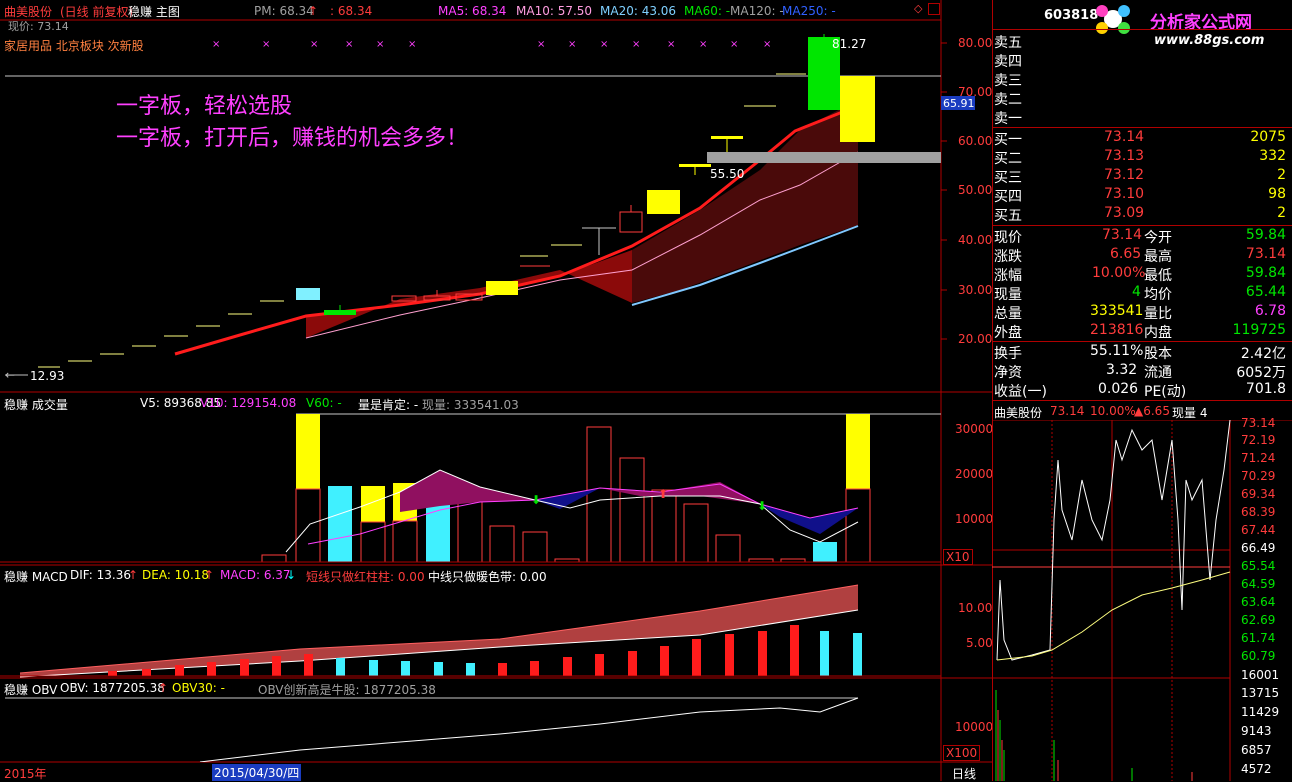 Image resolution: width=1292 pixels, height=782 pixels. I want to click on order-row-buy2: 买二 73.13 332, so click(1142, 157).